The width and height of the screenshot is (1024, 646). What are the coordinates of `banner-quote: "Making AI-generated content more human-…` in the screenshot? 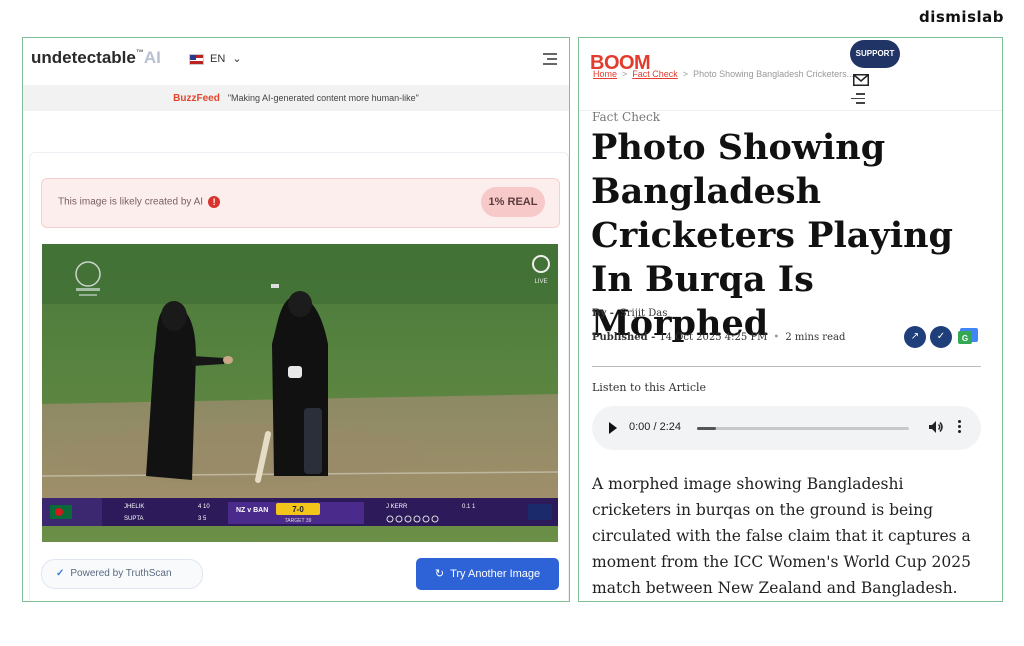 It's located at (323, 98).